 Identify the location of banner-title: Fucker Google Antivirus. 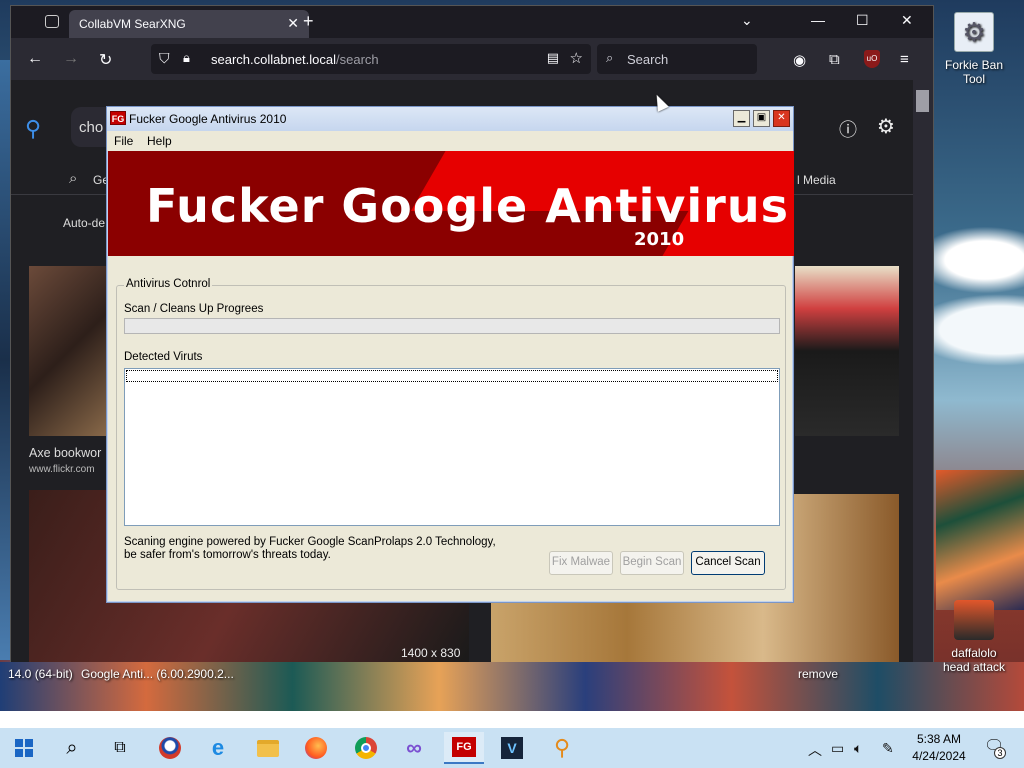
(467, 206).